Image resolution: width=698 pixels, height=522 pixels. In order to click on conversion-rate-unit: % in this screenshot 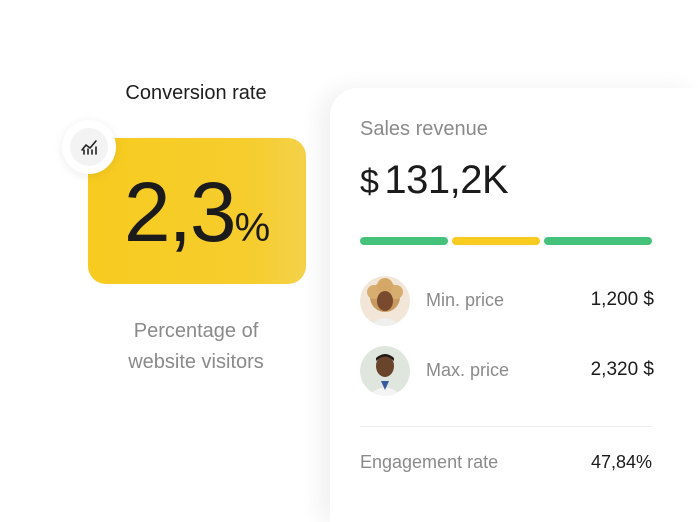, I will do `click(252, 228)`.